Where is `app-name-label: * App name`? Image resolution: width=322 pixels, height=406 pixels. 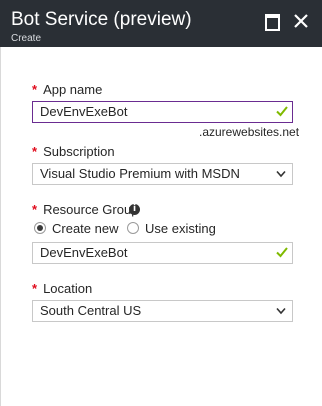
app-name-label: * App name is located at coordinates (67, 89).